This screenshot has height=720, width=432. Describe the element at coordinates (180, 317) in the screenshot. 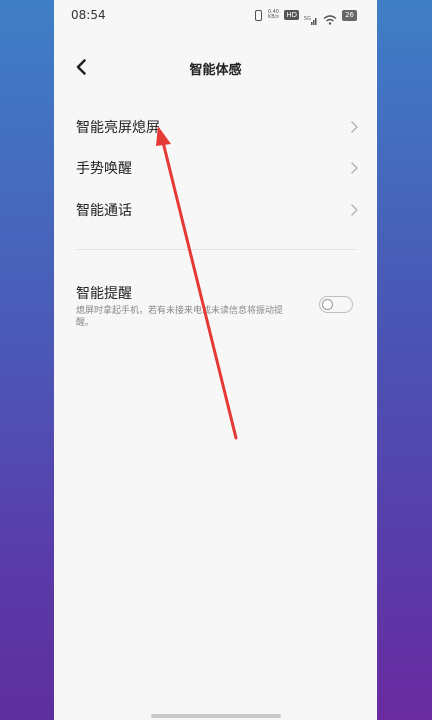

I see `smart-reminder-description: 熄屏时拿起手机，若有未接来电或未读信息将振动提醒。` at that location.